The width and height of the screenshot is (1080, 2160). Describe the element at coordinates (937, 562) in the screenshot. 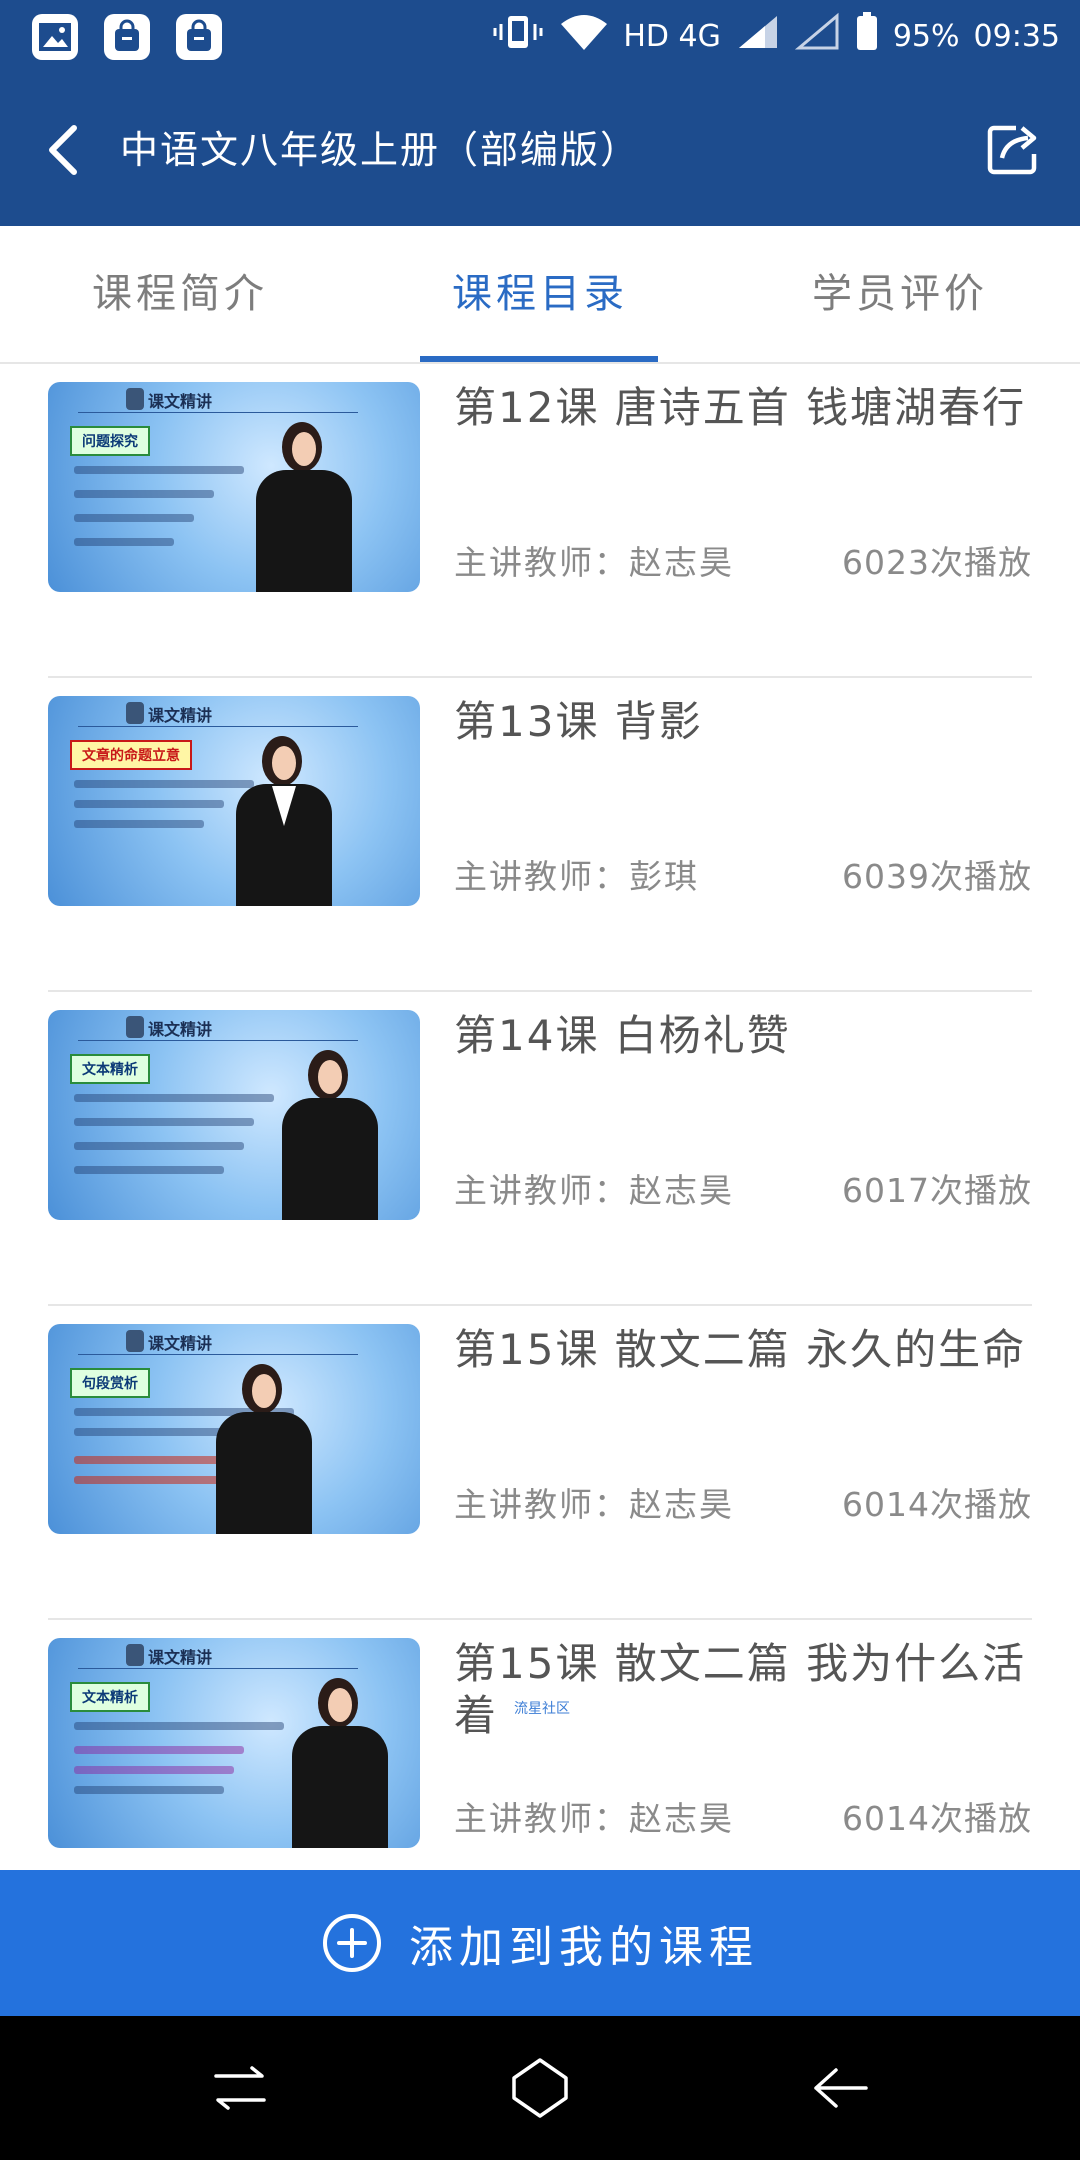

I see `lesson-play-count: 6023次播放` at that location.